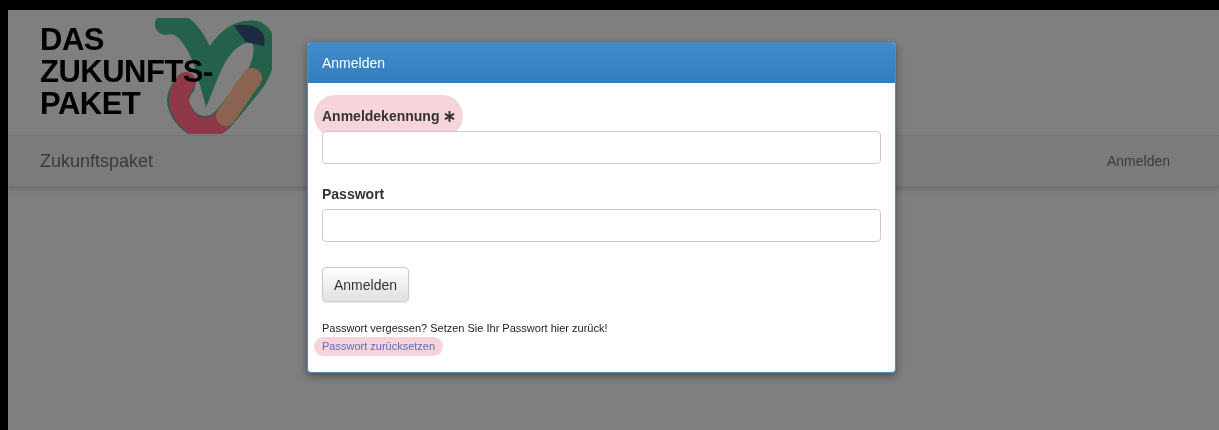 Image resolution: width=1219 pixels, height=430 pixels. I want to click on reset-password-link: Passwort zurücksetzen, so click(379, 346).